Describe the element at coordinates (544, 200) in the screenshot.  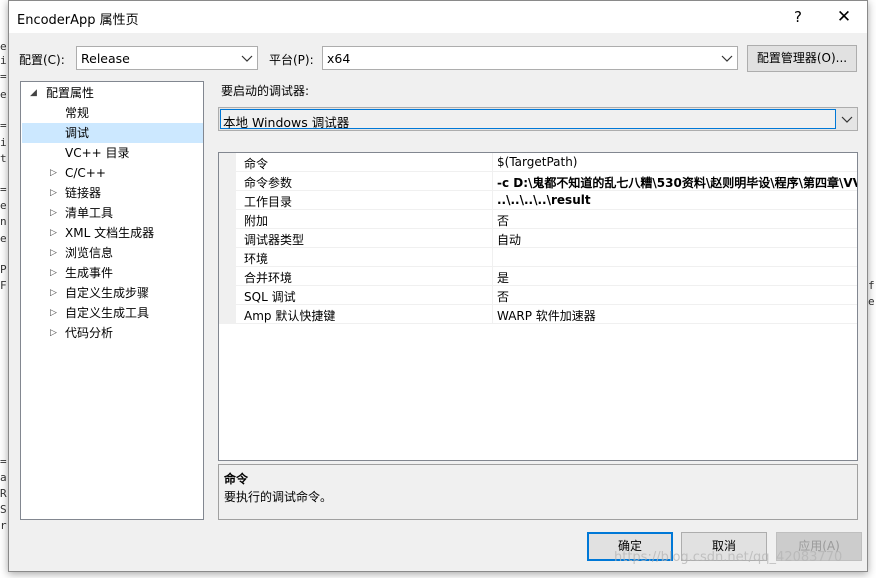
I see `property-value: ..\..\..\..\result` at that location.